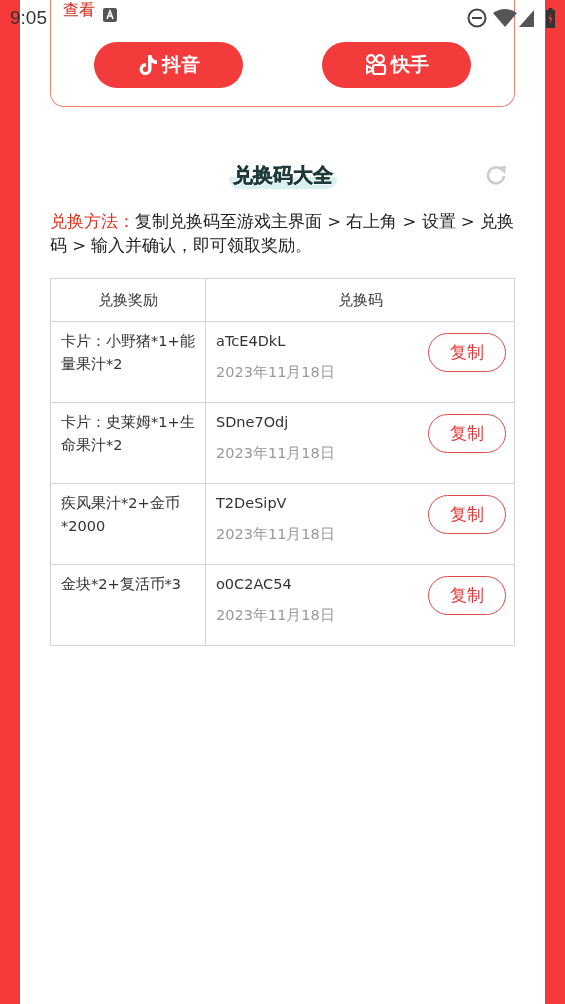  I want to click on code-text: SDne7Odj, so click(252, 422).